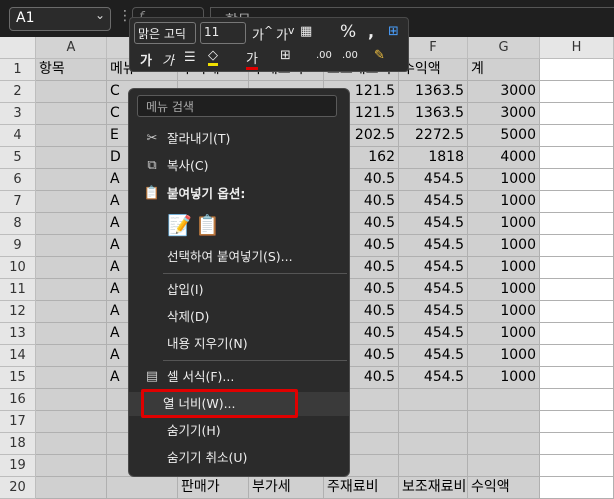 Image resolution: width=614 pixels, height=499 pixels. I want to click on fill-color-icon: ◇, so click(213, 57).